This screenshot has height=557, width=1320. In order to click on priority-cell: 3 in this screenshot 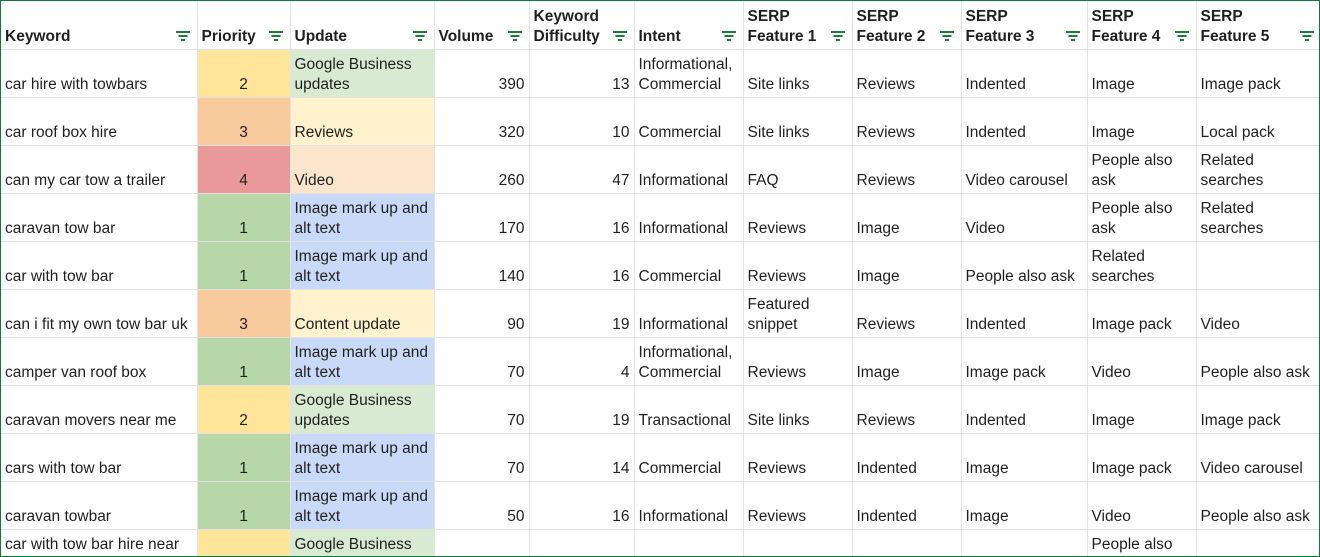, I will do `click(244, 121)`.